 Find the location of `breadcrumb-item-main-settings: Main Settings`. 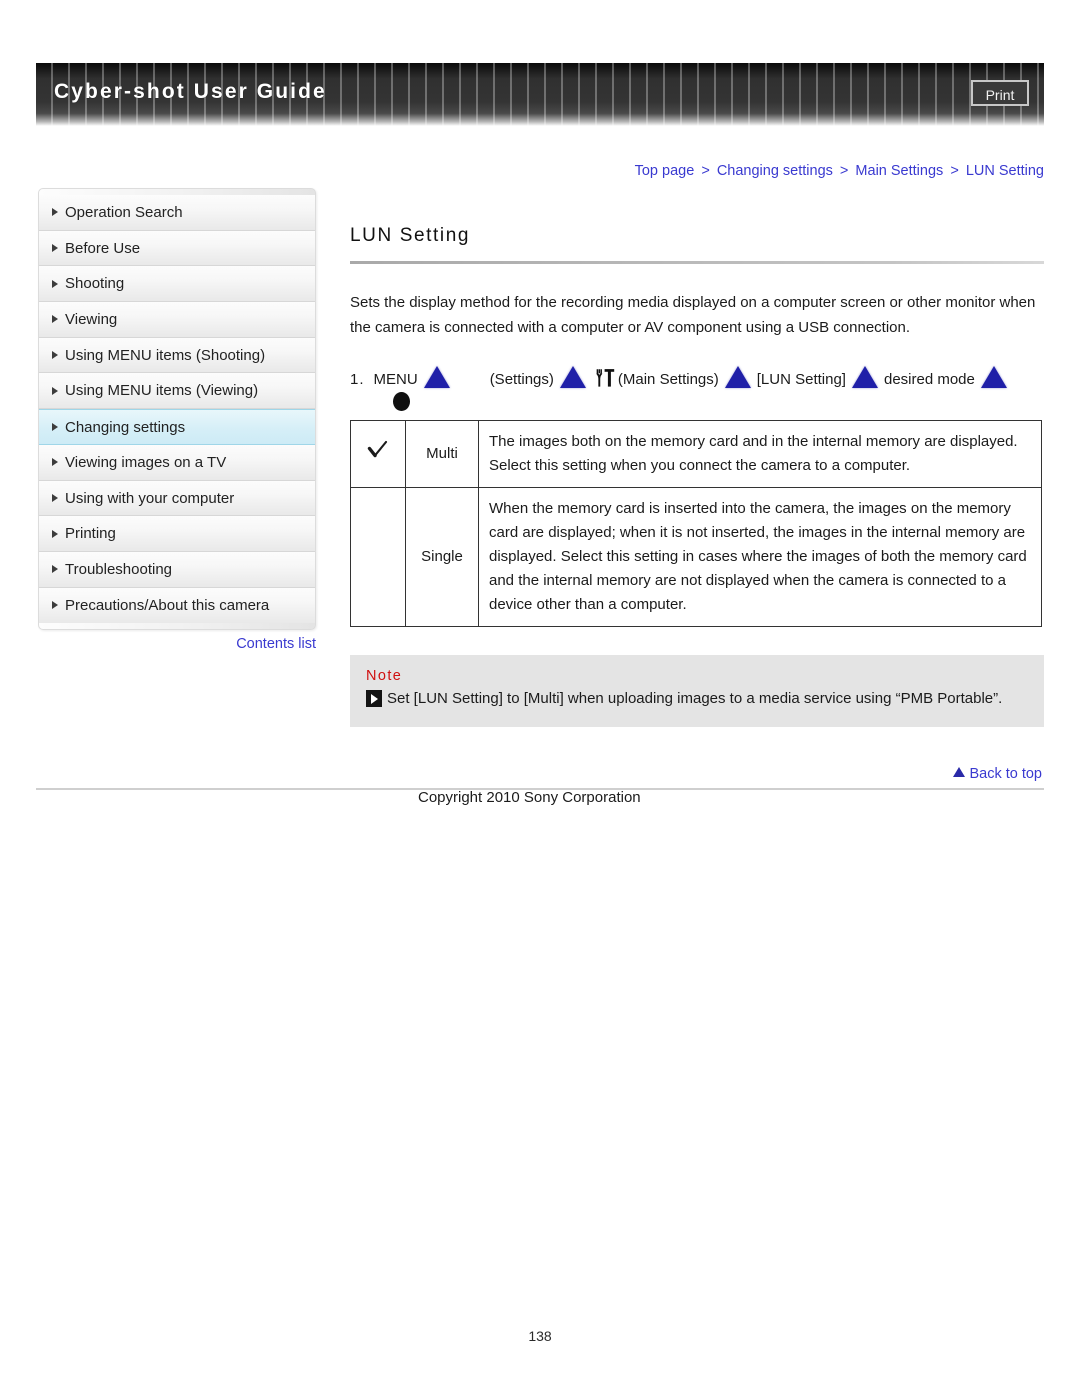

breadcrumb-item-main-settings: Main Settings is located at coordinates (899, 171).